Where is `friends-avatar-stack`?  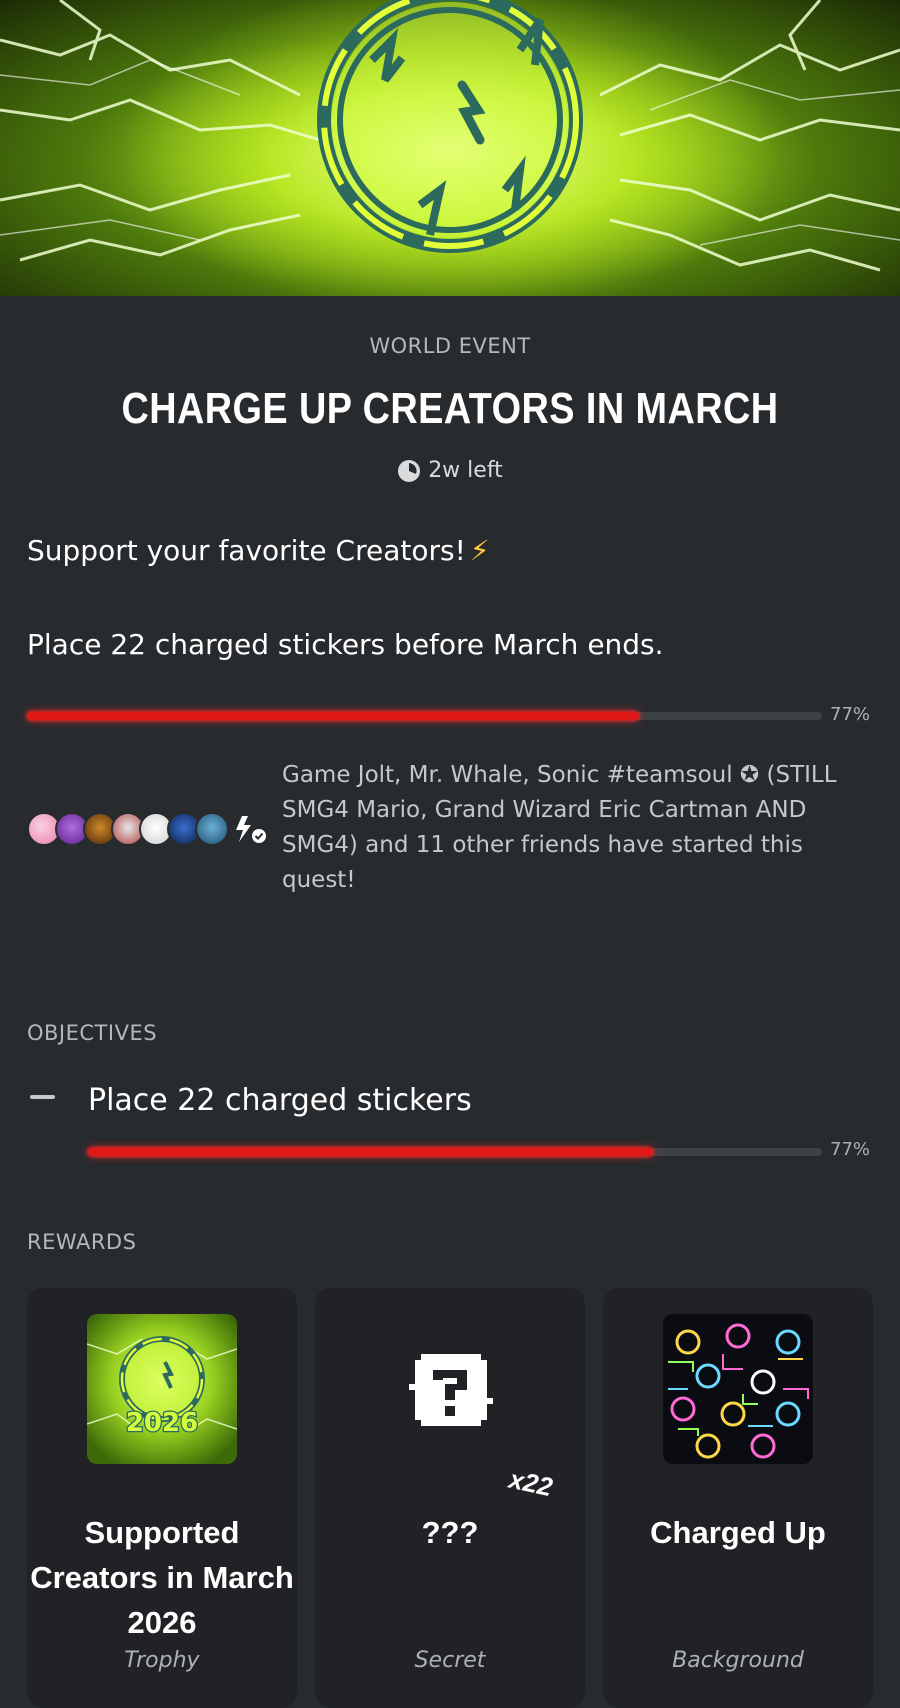 friends-avatar-stack is located at coordinates (147, 829).